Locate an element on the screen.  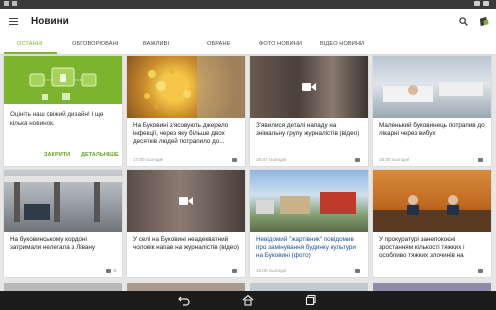
prosecutors-meeting-image is located at coordinates (432, 213).